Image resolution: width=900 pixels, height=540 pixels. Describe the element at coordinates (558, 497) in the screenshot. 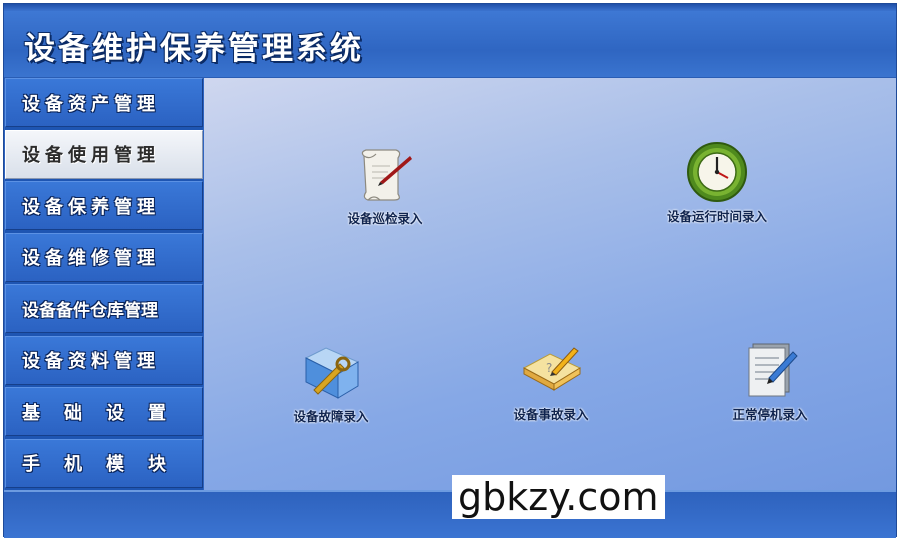

I see `watermark: gbkzy.com` at that location.